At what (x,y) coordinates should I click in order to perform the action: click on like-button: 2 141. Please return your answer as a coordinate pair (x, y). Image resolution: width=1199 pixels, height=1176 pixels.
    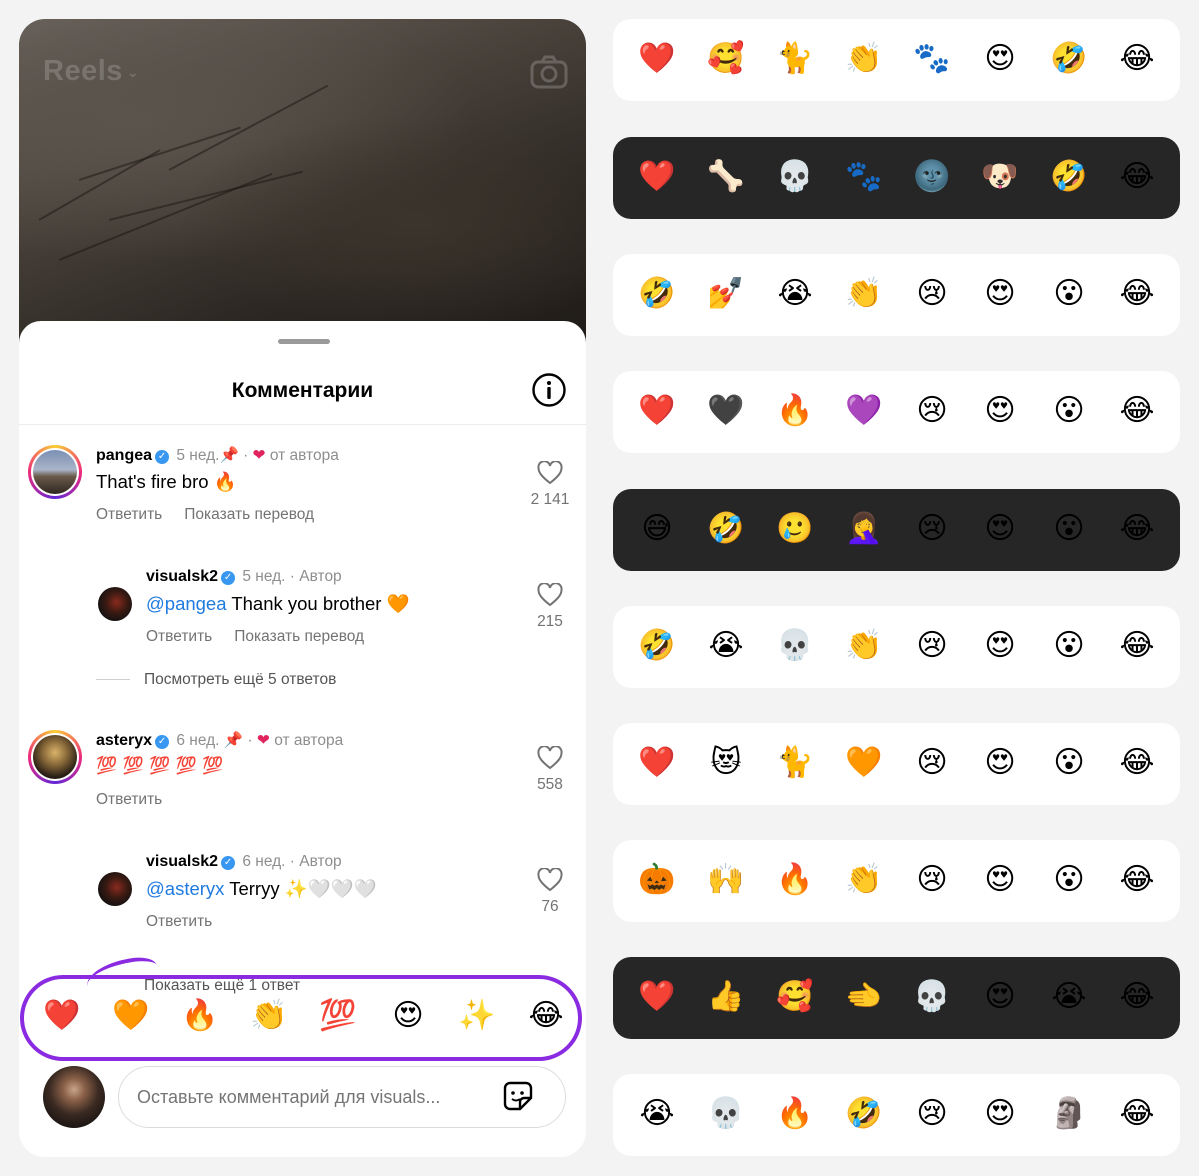
    Looking at the image, I should click on (550, 485).